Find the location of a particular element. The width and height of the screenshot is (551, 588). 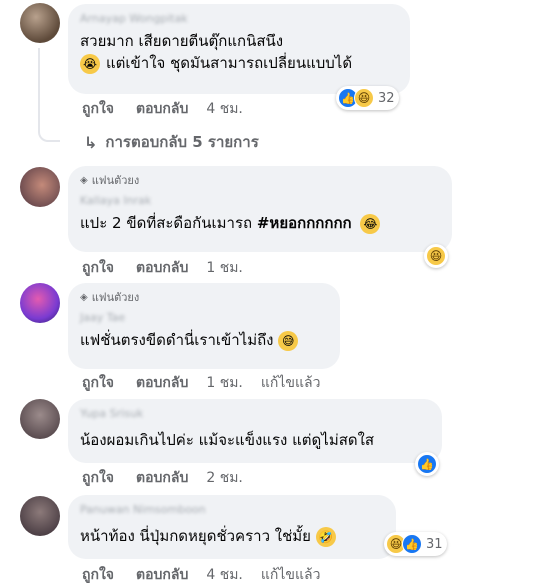

reaction-summary: 😆 👍 31 is located at coordinates (415, 544).